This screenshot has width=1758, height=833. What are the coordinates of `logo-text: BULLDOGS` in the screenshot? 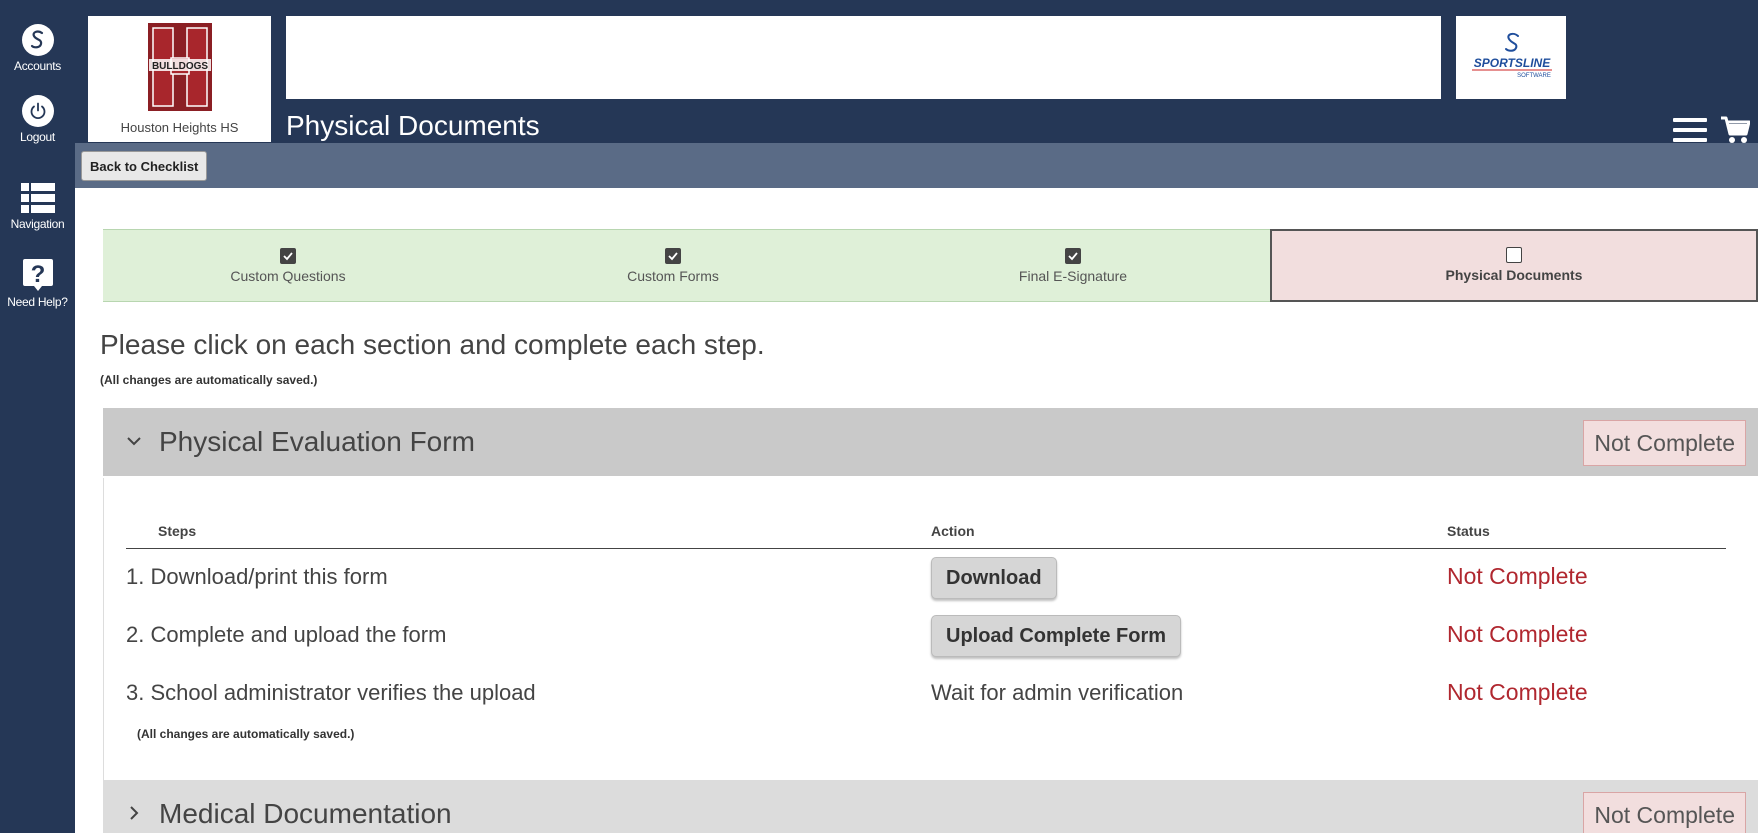 It's located at (180, 66).